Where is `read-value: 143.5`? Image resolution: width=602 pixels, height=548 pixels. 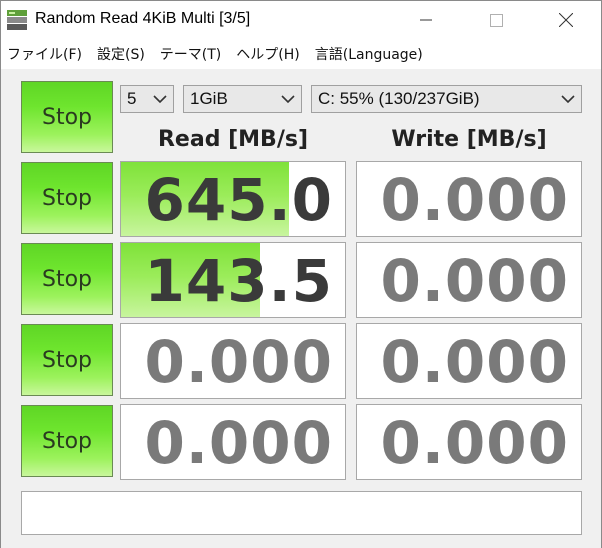
read-value: 143.5 is located at coordinates (238, 281).